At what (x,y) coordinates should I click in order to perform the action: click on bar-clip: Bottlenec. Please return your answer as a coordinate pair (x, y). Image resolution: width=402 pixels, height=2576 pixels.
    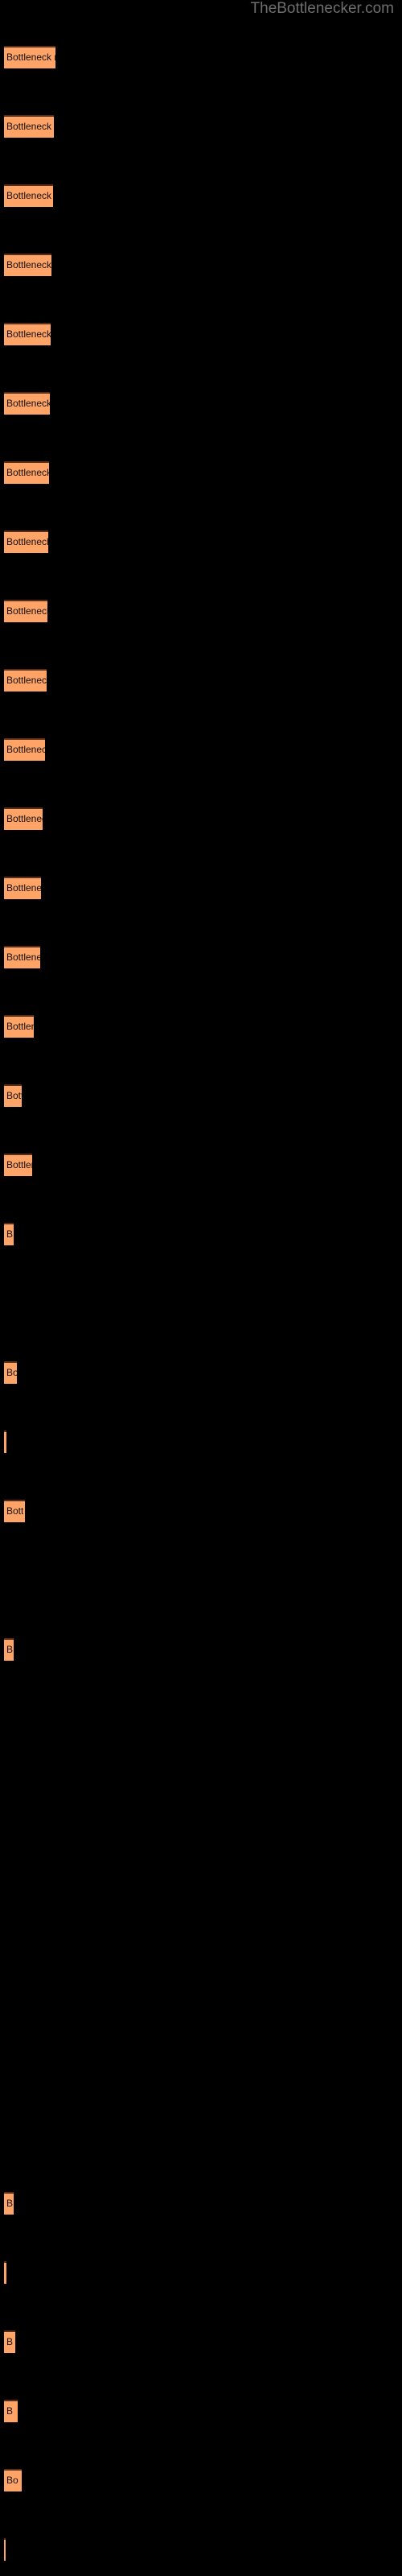
    Looking at the image, I should click on (19, 1026).